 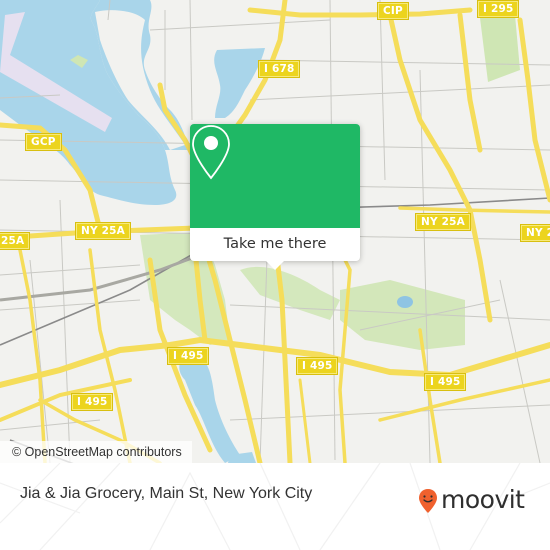 I want to click on take-me-there-button: Take me there, so click(x=275, y=244).